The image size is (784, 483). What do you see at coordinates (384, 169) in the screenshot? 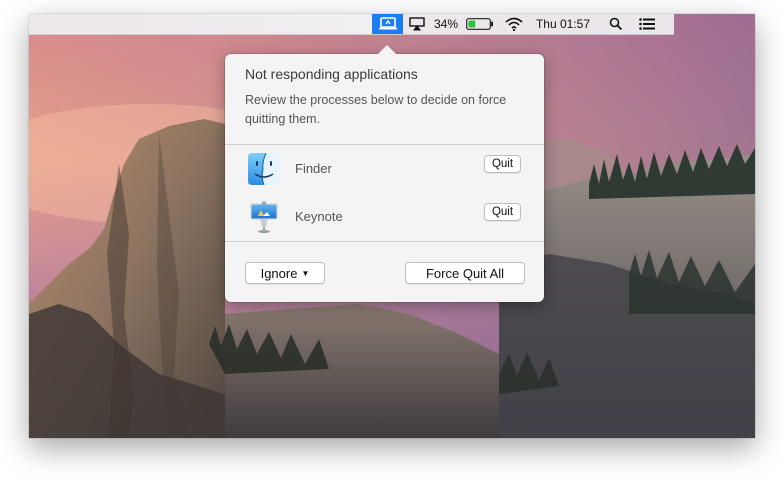
I see `app-row-finder: Finder Quit` at bounding box center [384, 169].